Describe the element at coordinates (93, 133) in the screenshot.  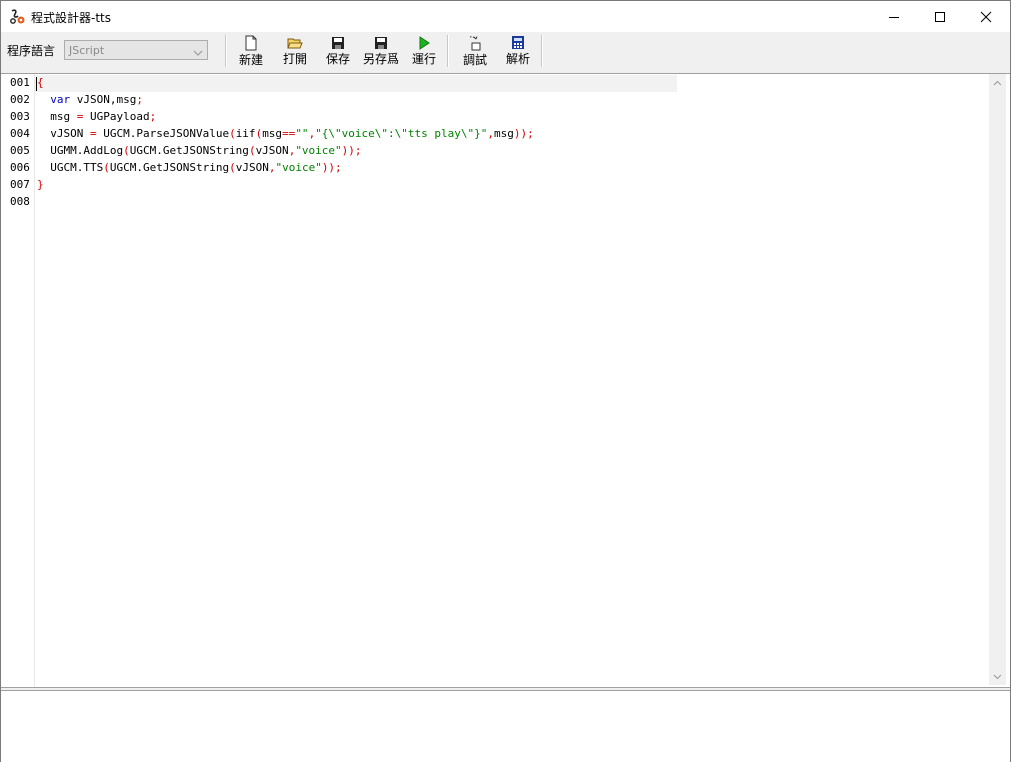
I see `code-token: =` at that location.